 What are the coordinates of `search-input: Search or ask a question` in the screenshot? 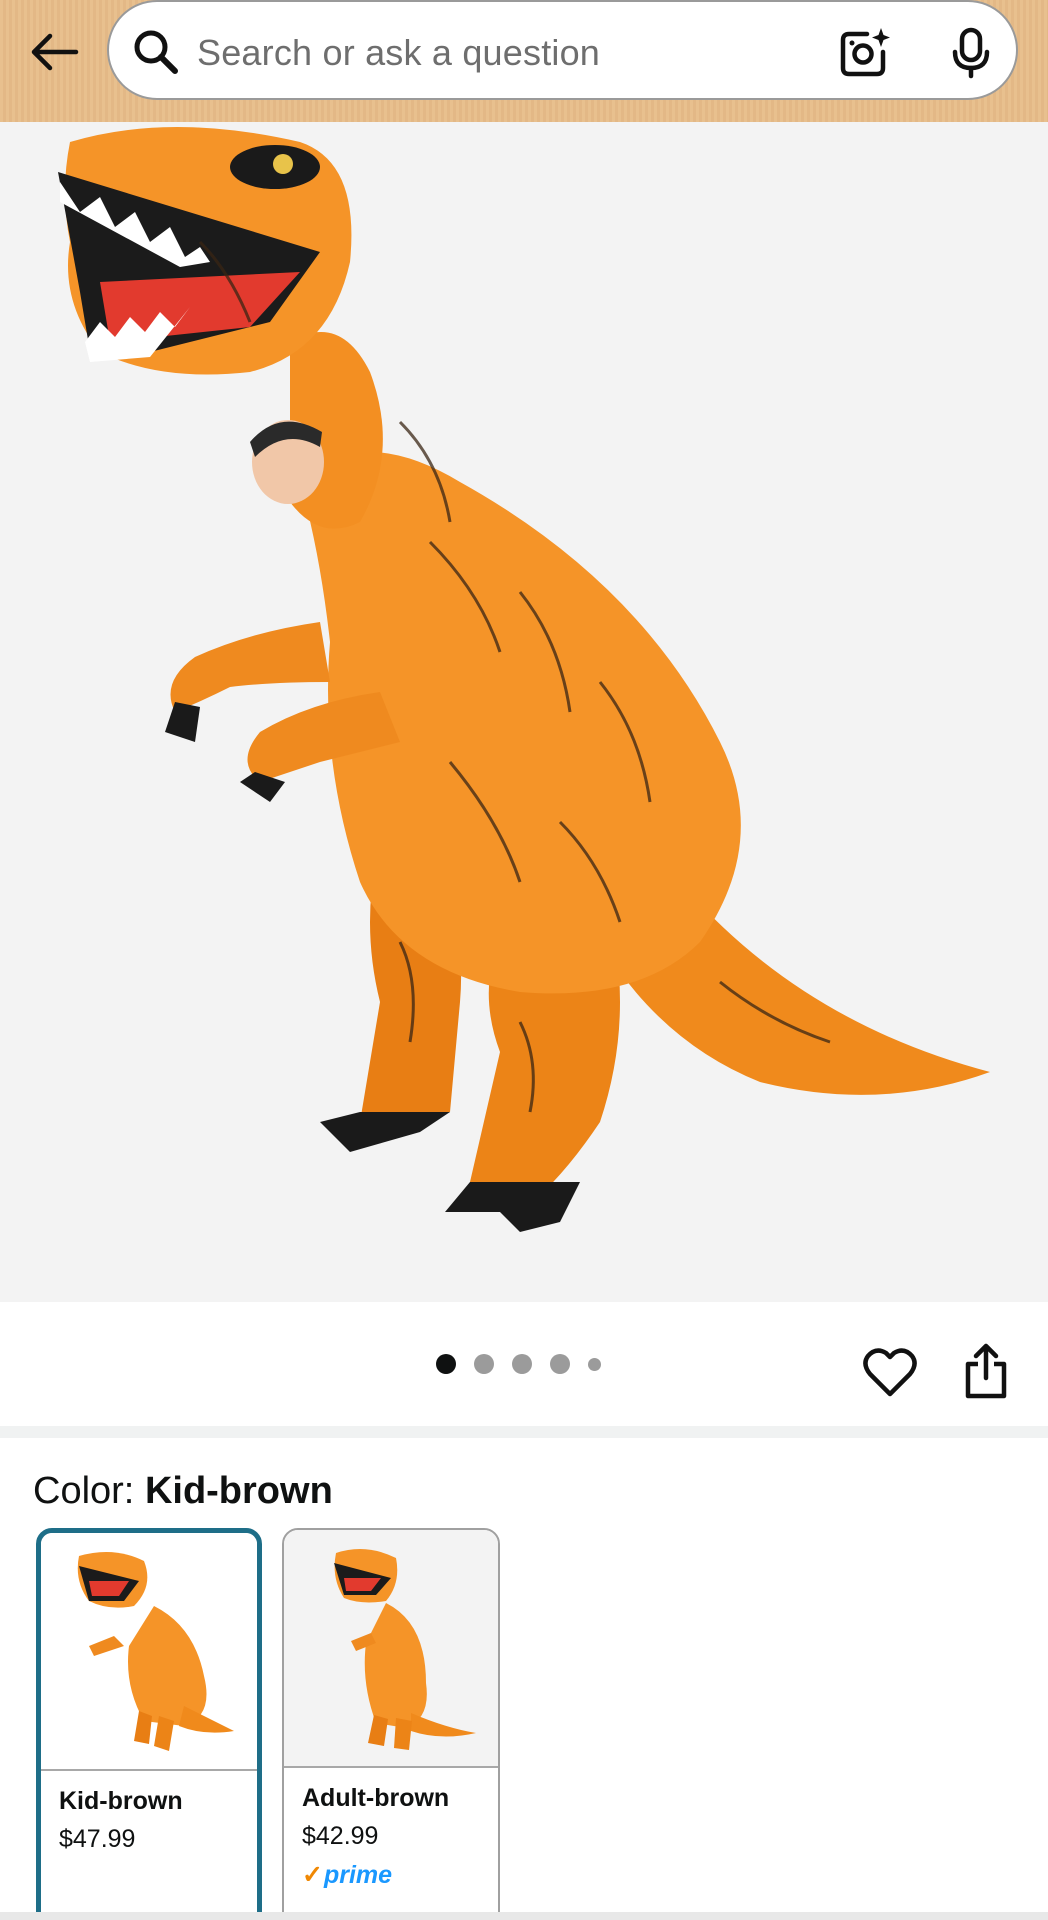 It's located at (398, 53).